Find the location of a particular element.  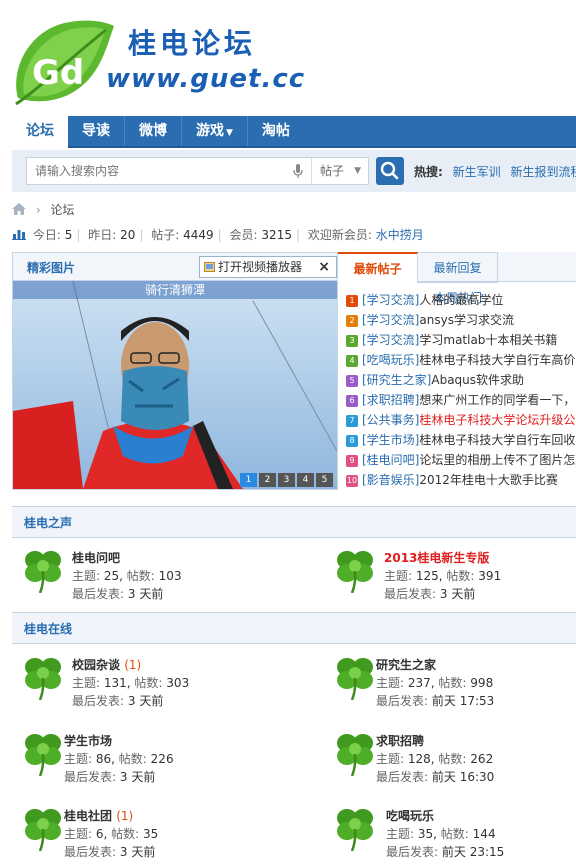

post-row: 3 [学习交流]学习matlab十本相关书籍 is located at coordinates (461, 340).